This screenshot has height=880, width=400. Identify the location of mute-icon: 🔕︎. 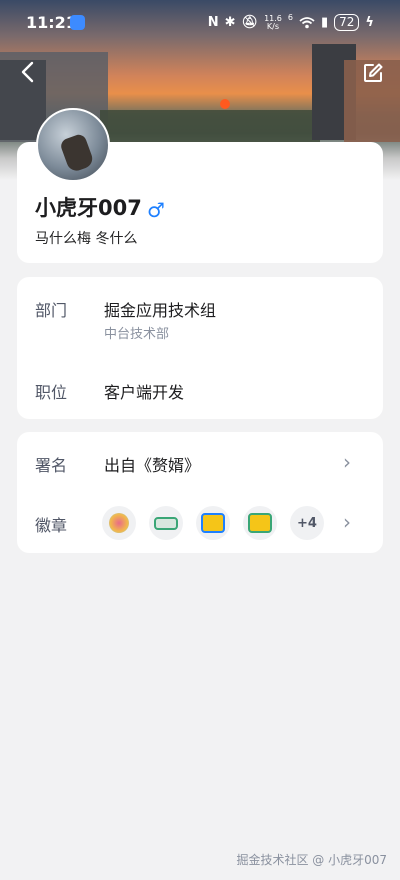
(250, 22).